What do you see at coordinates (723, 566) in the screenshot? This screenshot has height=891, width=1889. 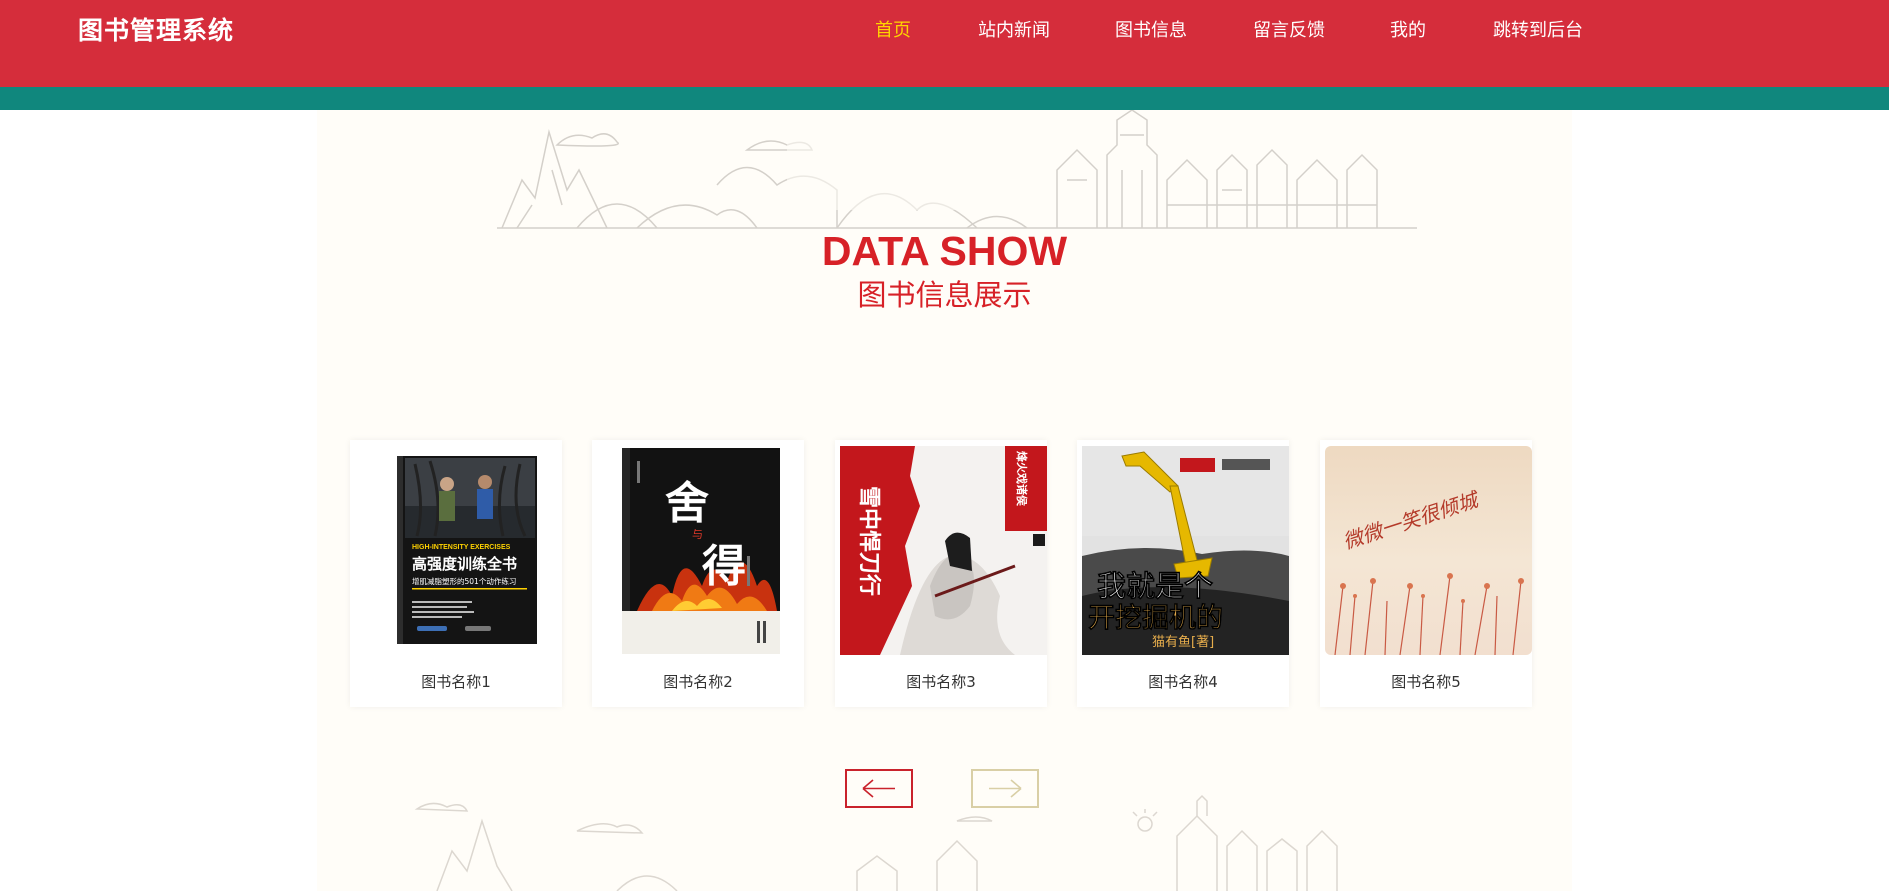 I see `book-cover-title-c: 得` at bounding box center [723, 566].